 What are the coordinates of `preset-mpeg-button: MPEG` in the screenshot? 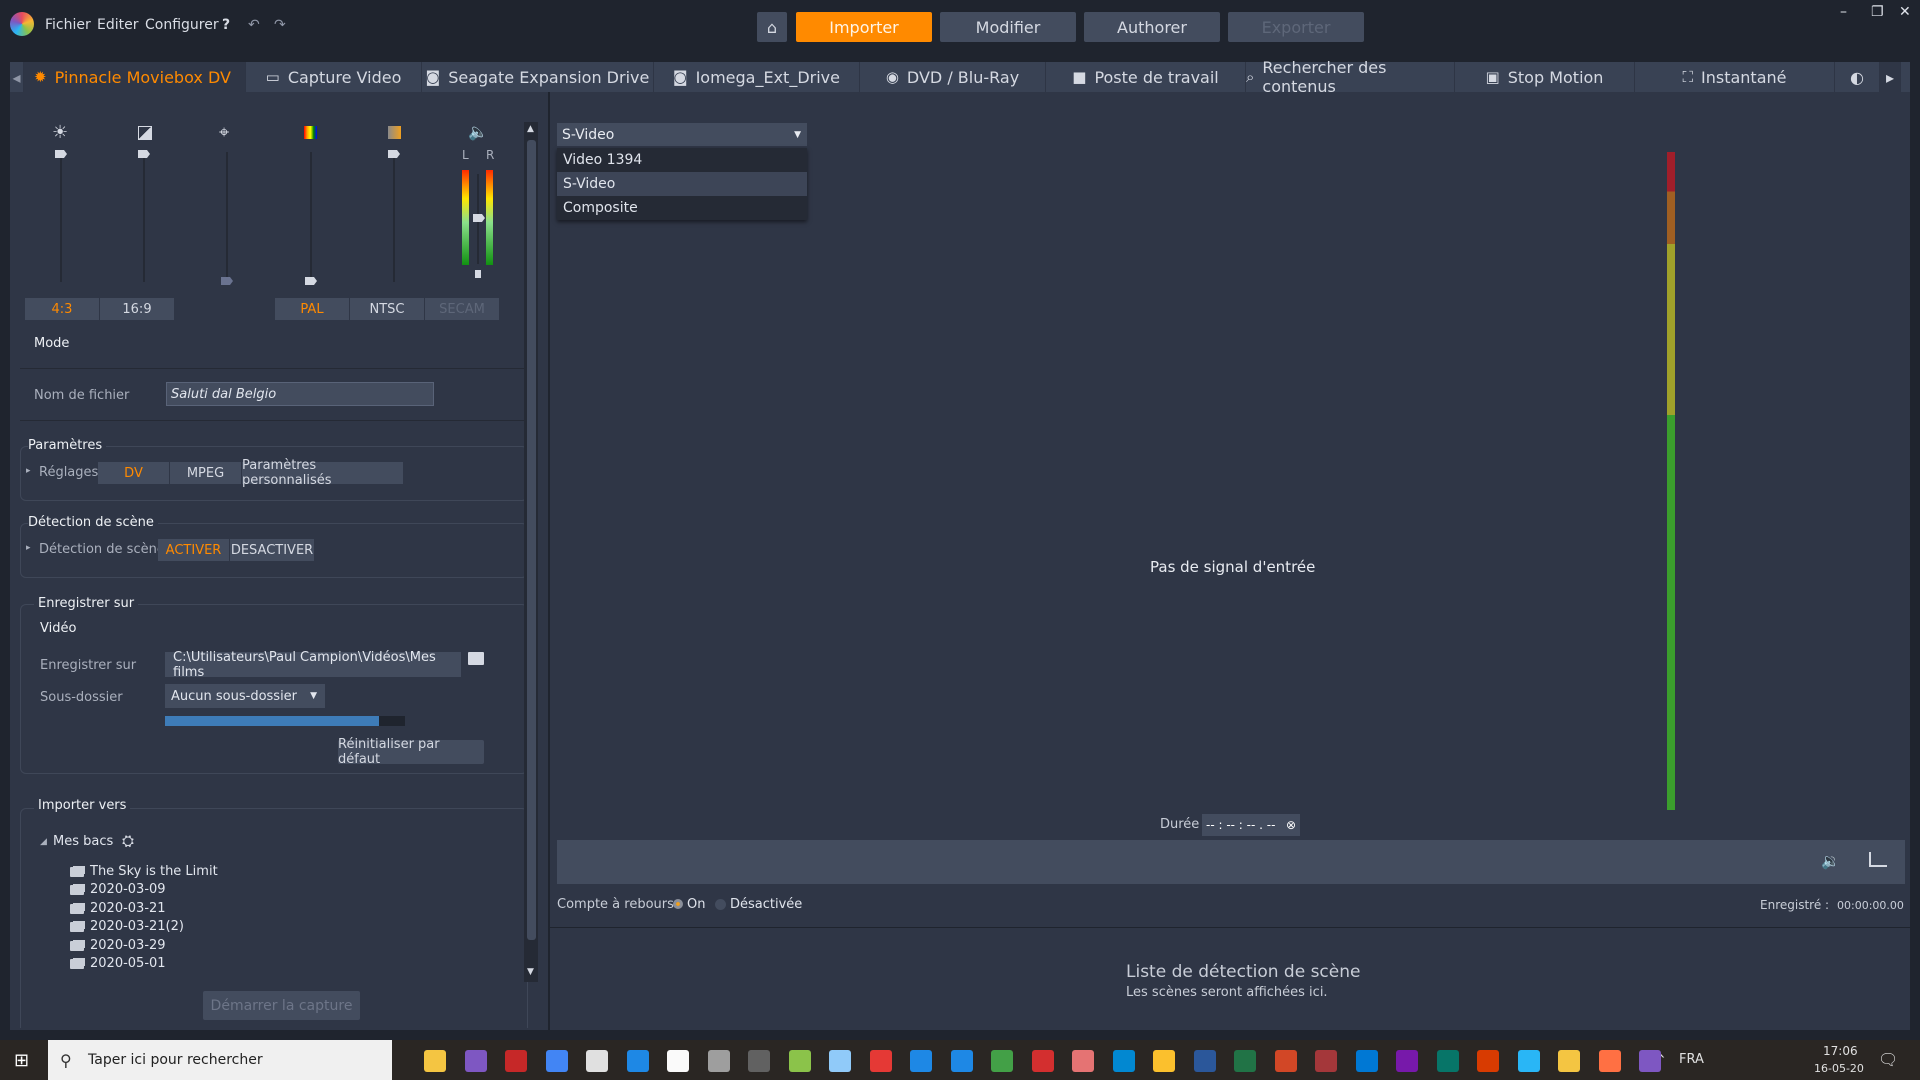 It's located at (205, 473).